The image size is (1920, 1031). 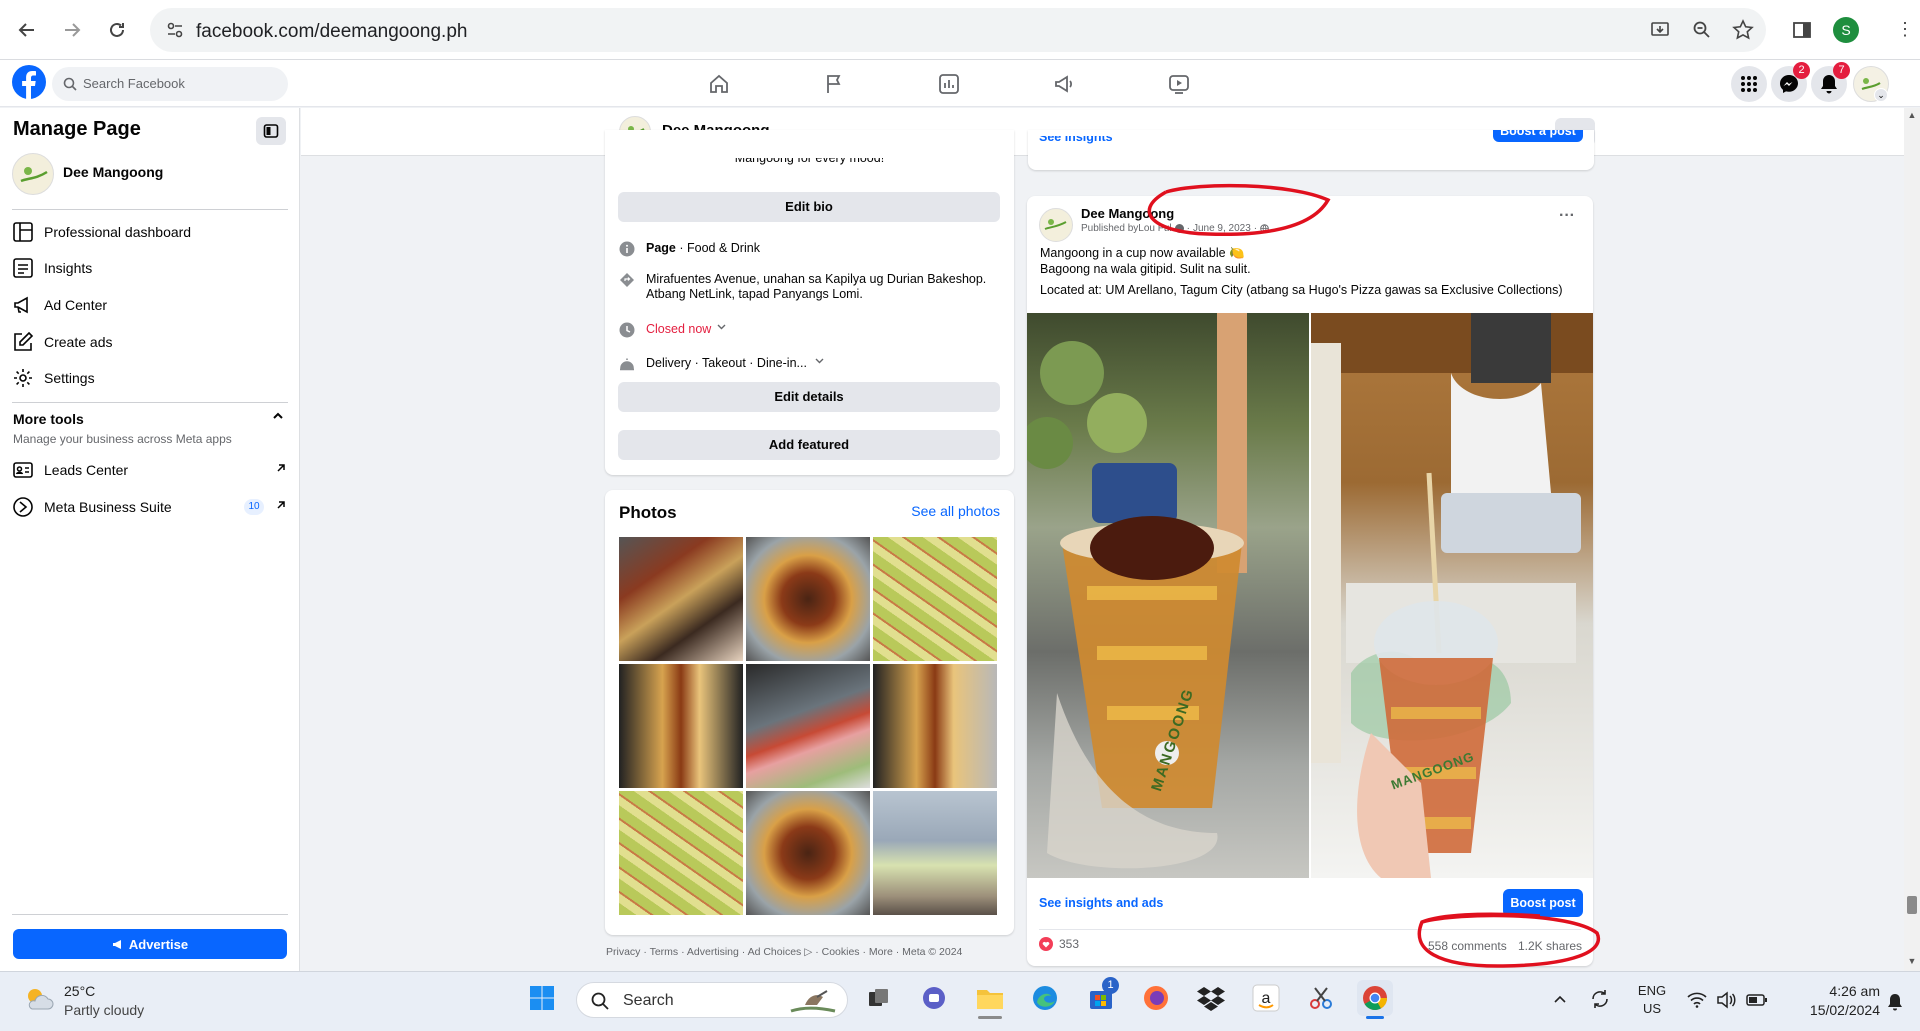 I want to click on language-indicator: ENG US, so click(x=1652, y=999).